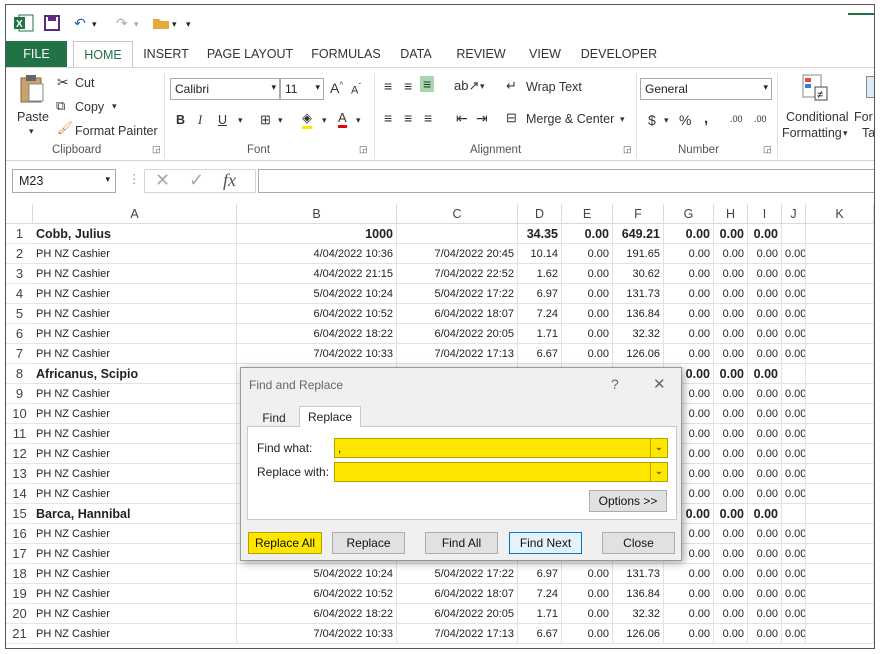 The width and height of the screenshot is (882, 654). Describe the element at coordinates (342, 119) in the screenshot. I see `font-color-icon: A` at that location.